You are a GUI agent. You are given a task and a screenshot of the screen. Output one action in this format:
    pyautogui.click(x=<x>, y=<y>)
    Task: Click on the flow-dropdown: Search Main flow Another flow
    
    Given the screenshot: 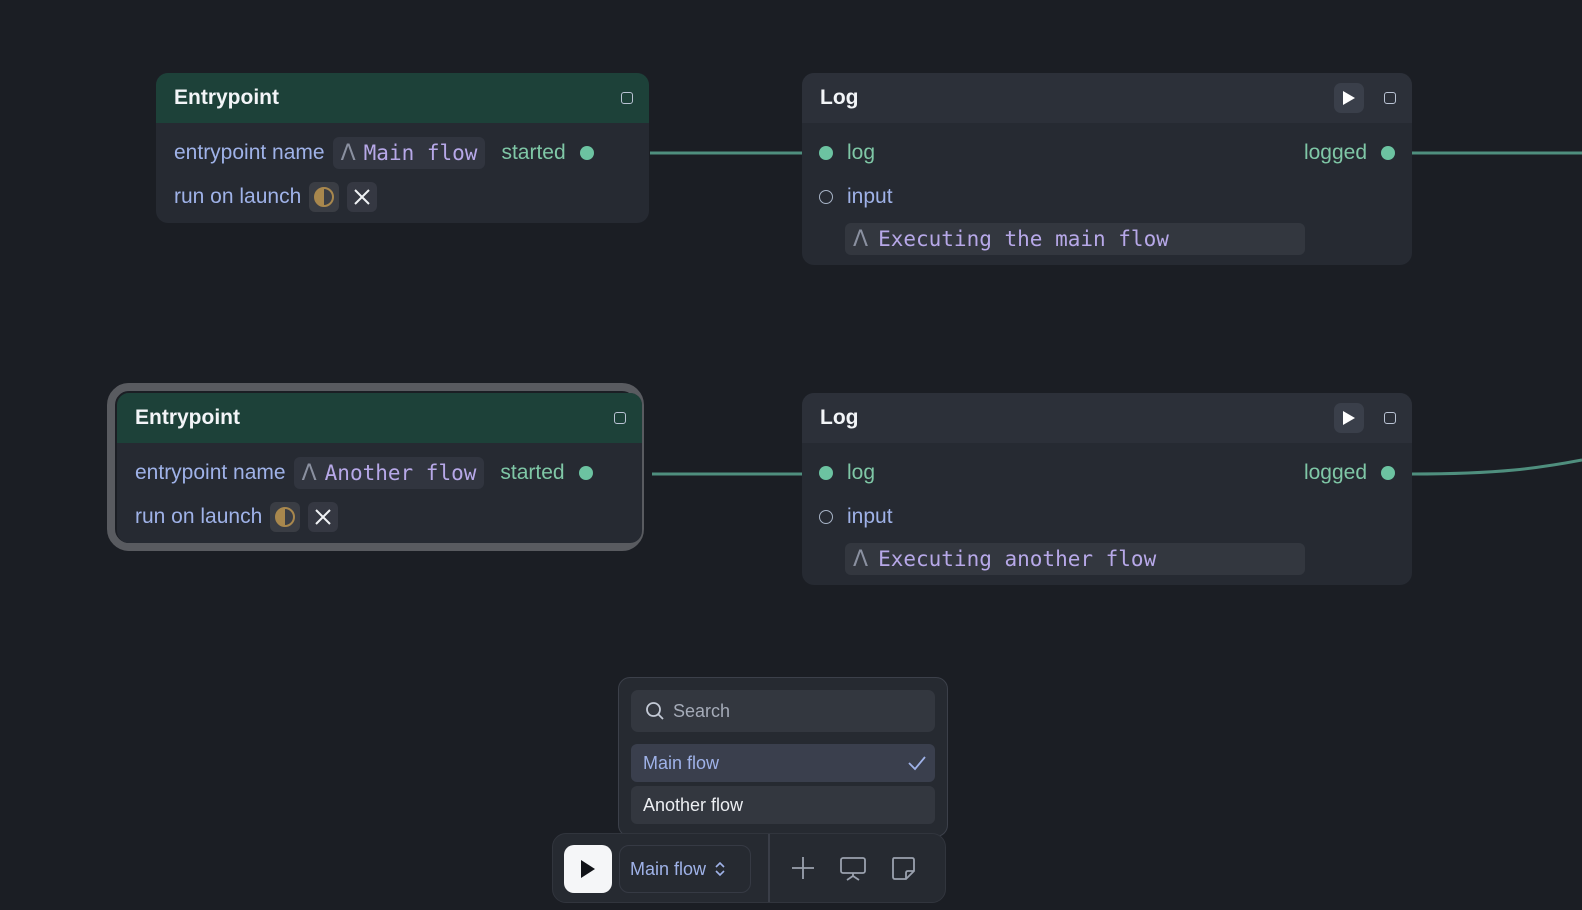 What is the action you would take?
    pyautogui.click(x=783, y=757)
    